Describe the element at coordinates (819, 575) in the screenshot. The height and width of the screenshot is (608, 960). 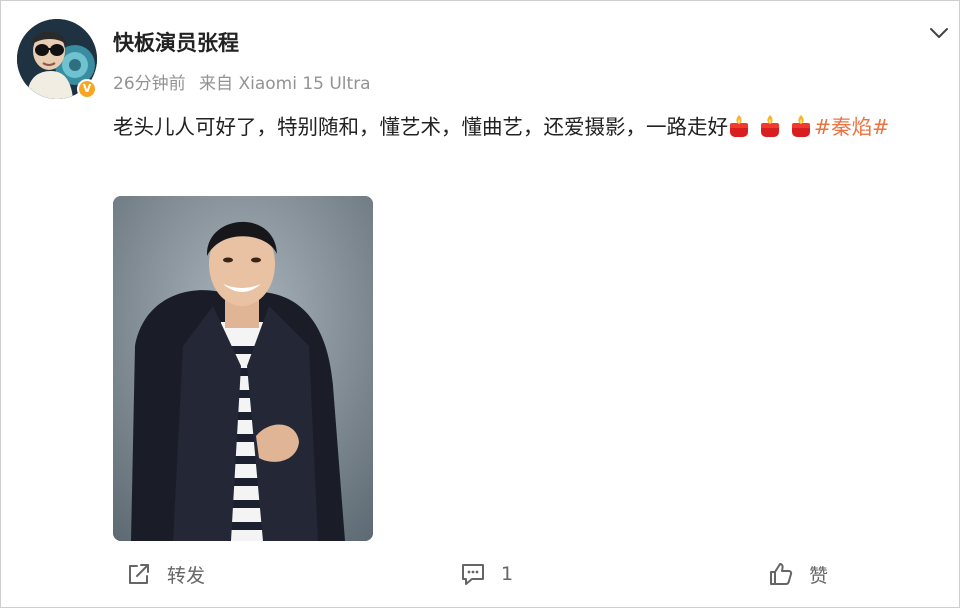
I see `like-label: 赞` at that location.